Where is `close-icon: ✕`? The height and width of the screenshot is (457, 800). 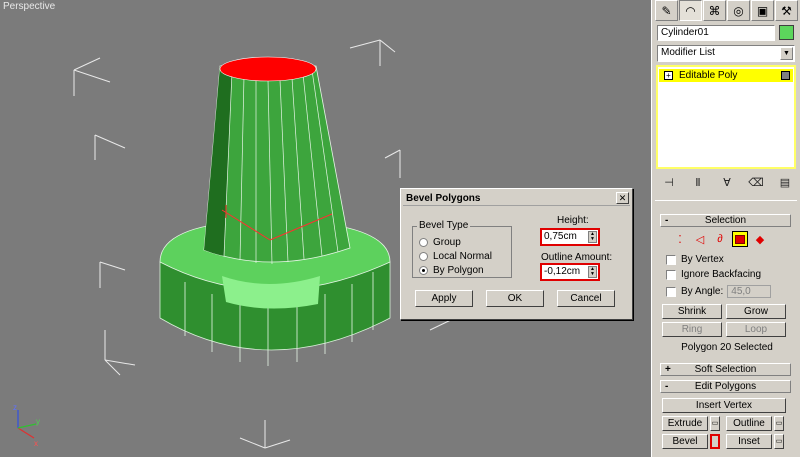
close-icon: ✕ is located at coordinates (622, 198).